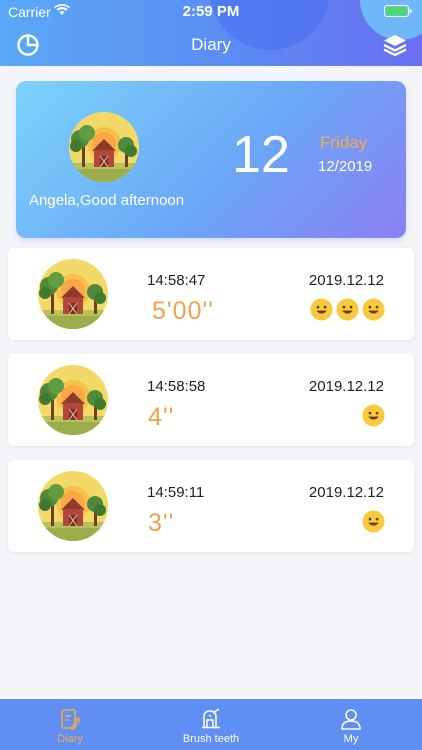  What do you see at coordinates (344, 142) in the screenshot?
I see `weekday-label: Friday` at bounding box center [344, 142].